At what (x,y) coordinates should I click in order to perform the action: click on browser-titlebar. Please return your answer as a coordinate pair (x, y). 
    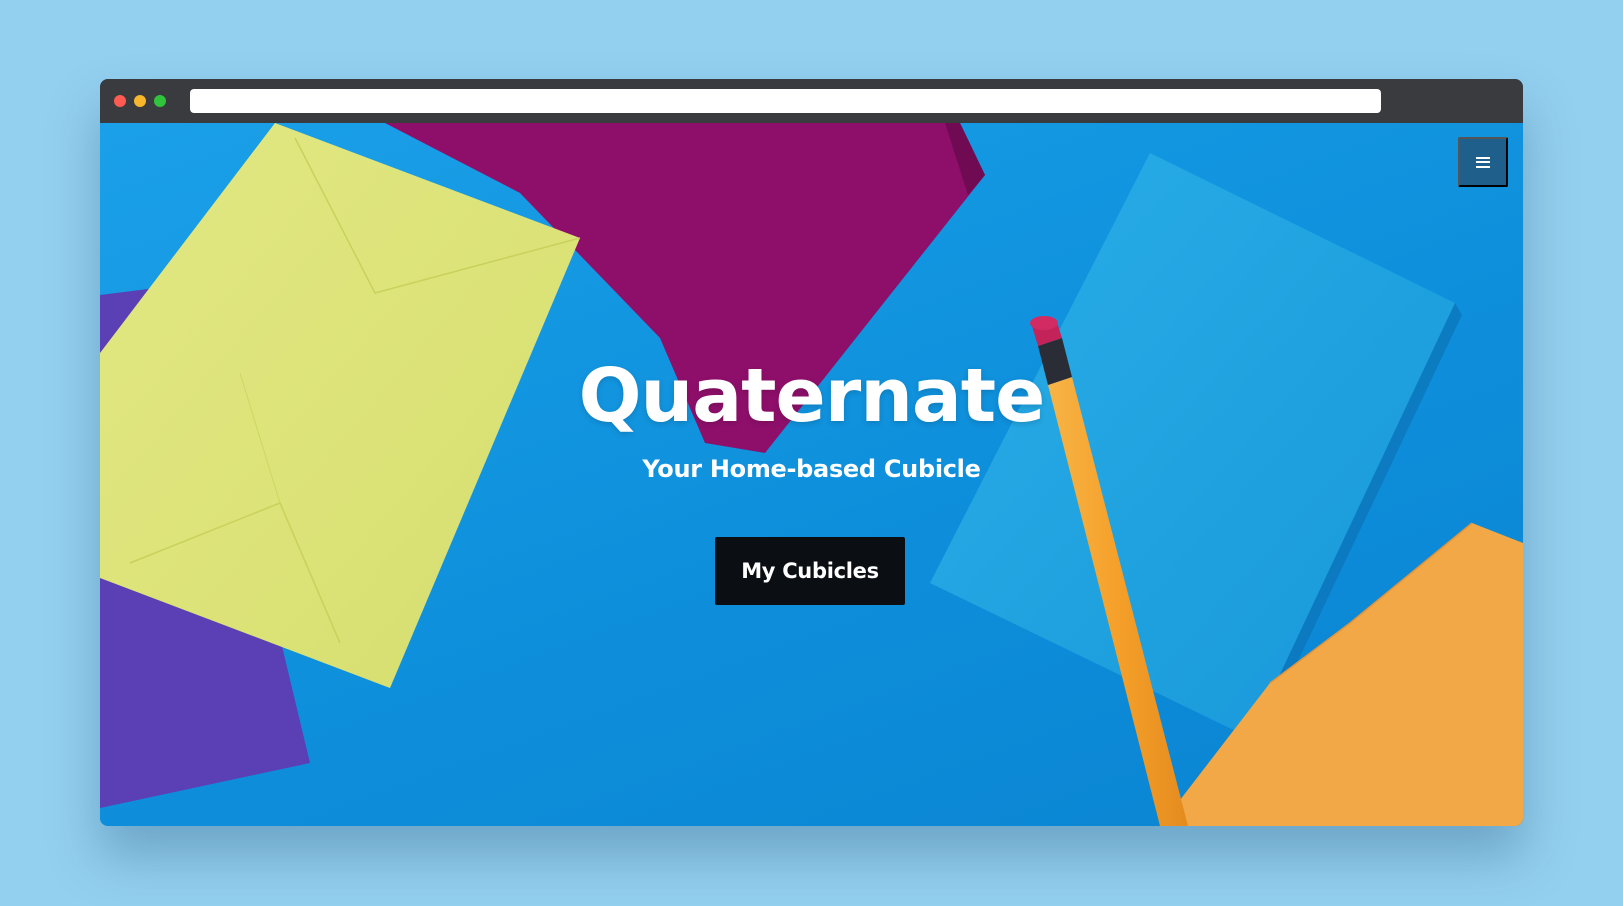
    Looking at the image, I should click on (811, 101).